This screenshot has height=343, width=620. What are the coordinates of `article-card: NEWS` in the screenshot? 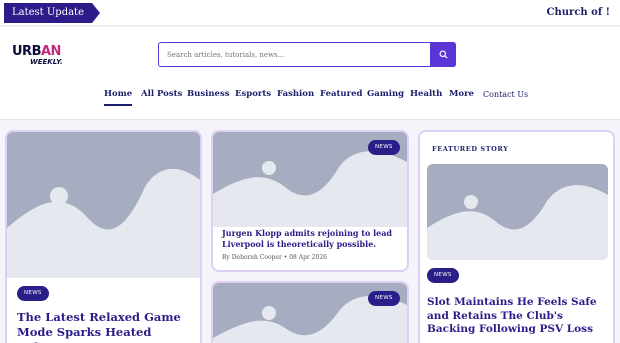 It's located at (310, 312).